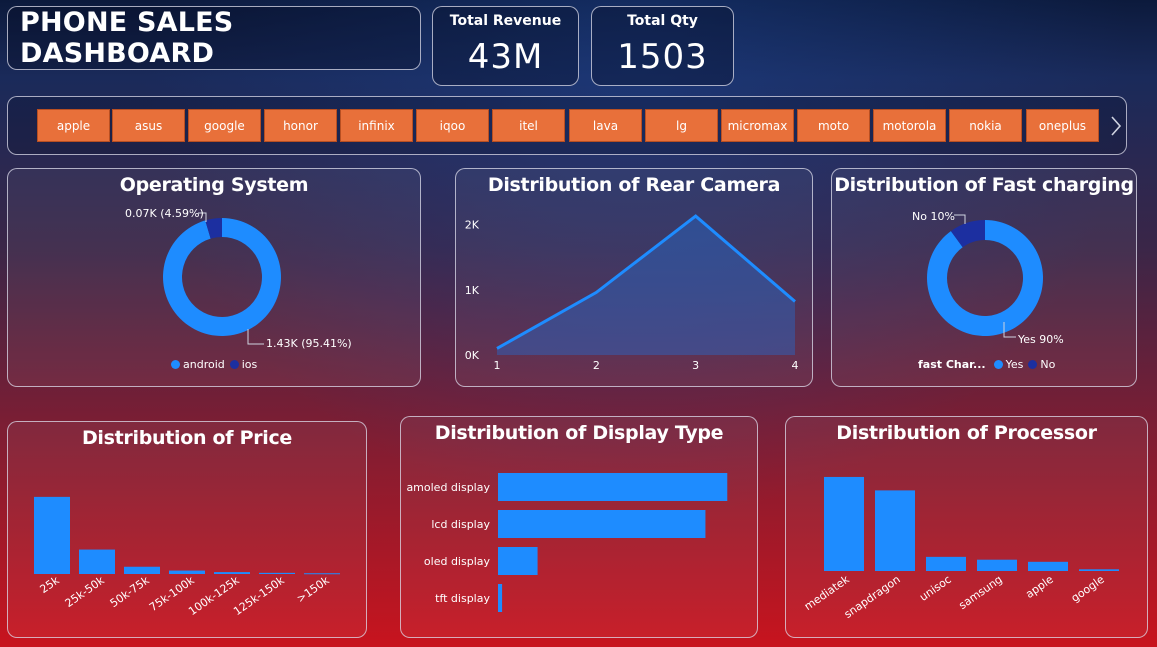  What do you see at coordinates (497, 365) in the screenshot?
I see `x-tick-label: 1` at bounding box center [497, 365].